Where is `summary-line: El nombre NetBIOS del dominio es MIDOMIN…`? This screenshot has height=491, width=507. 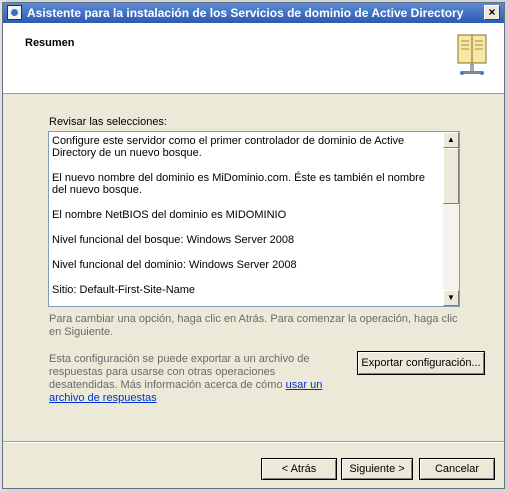 summary-line: El nombre NetBIOS del dominio es MIDOMIN… is located at coordinates (169, 215).